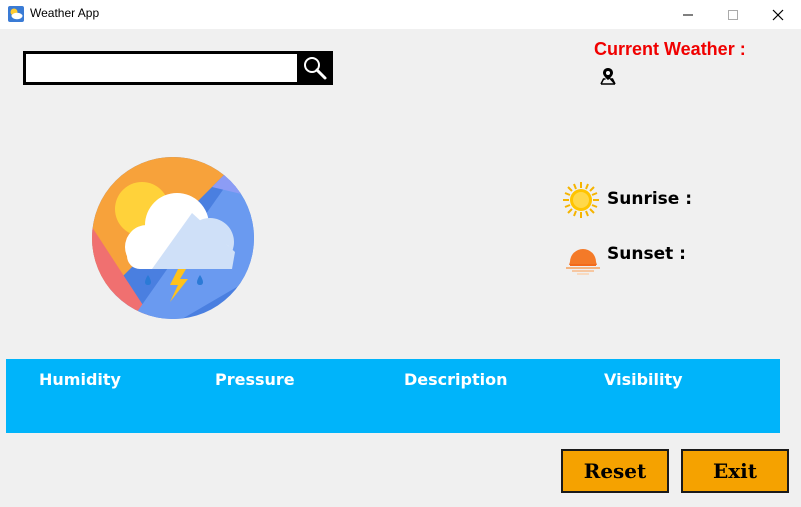 This screenshot has width=801, height=507. What do you see at coordinates (456, 379) in the screenshot?
I see `description-label: Description` at bounding box center [456, 379].